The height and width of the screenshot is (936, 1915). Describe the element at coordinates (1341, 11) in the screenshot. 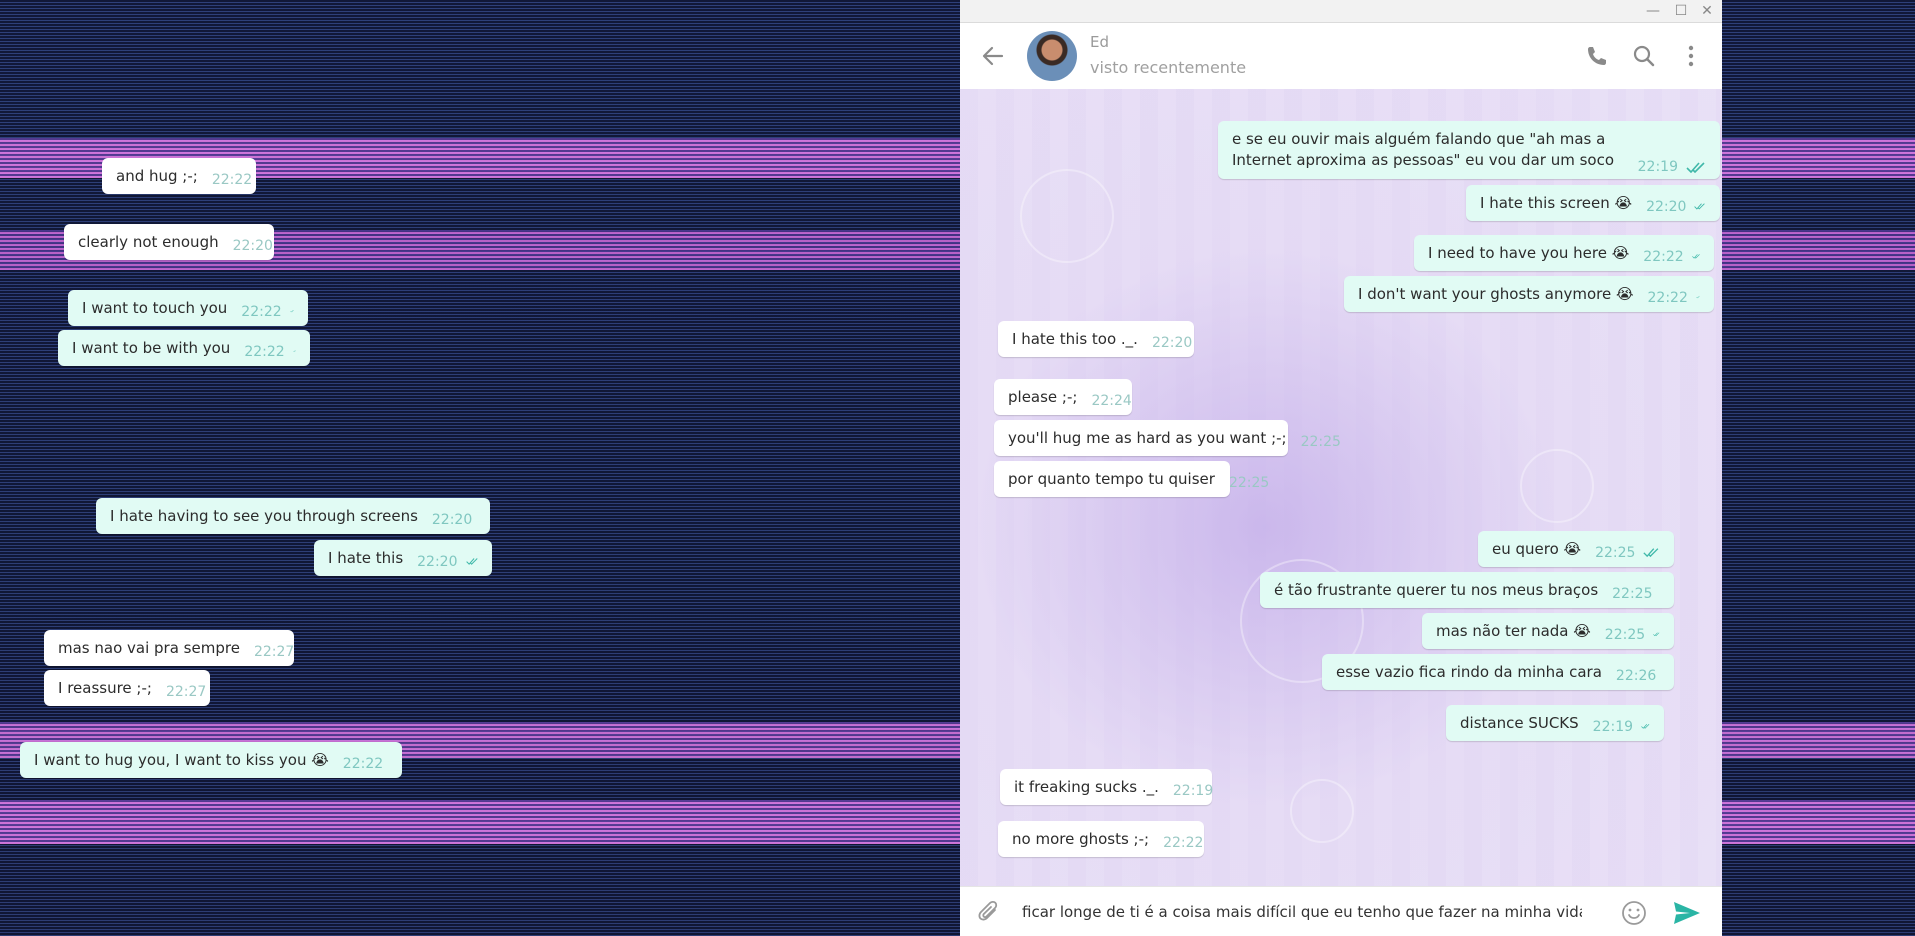

I see `title-bar: — ☐ ✕` at that location.